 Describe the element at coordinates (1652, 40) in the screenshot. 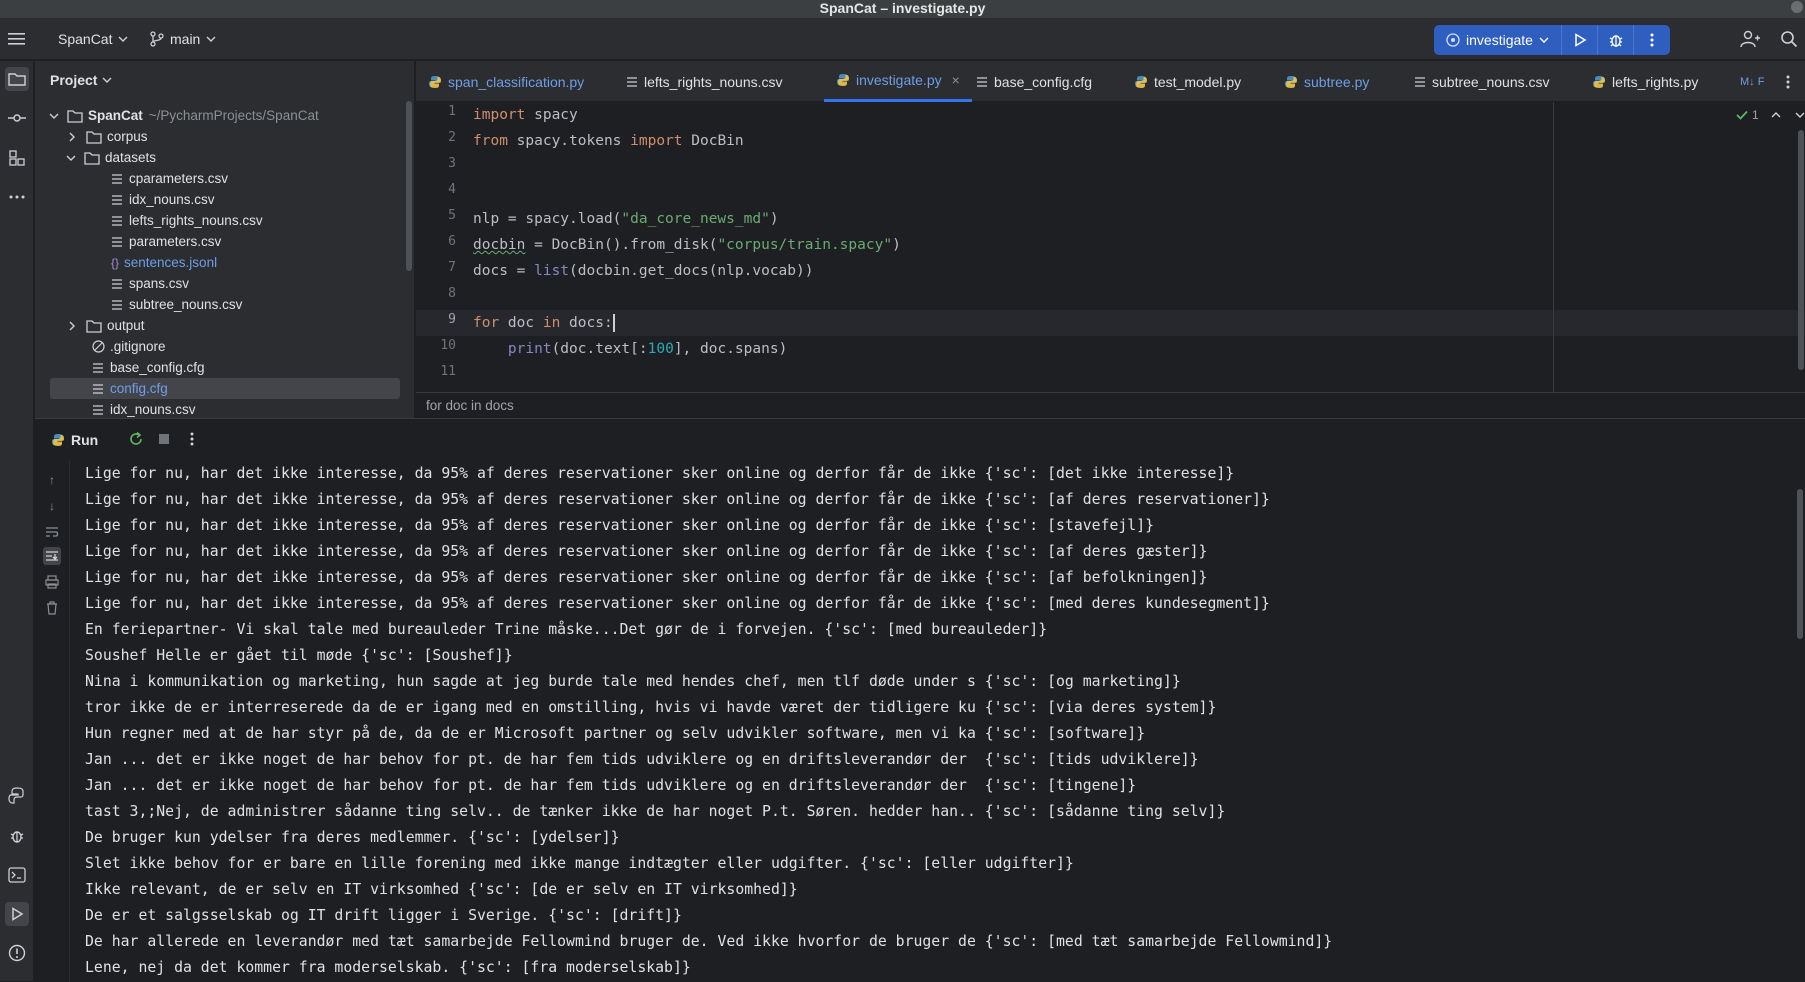

I see `run-more-button` at that location.